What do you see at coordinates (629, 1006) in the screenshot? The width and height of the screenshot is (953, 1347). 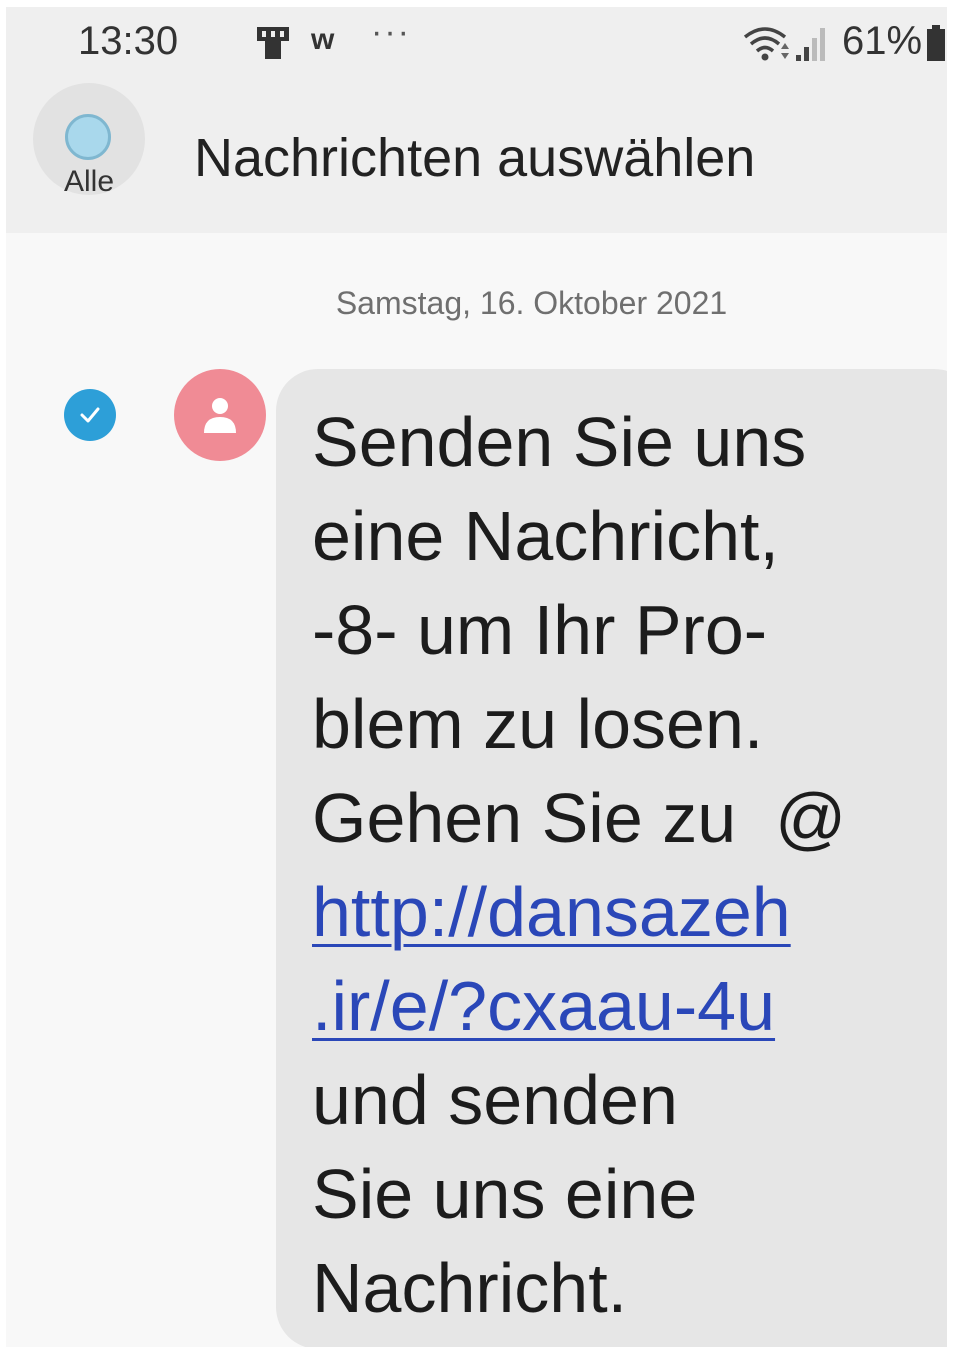 I see `message-link: .ir/e/?cxaau-4u` at bounding box center [629, 1006].